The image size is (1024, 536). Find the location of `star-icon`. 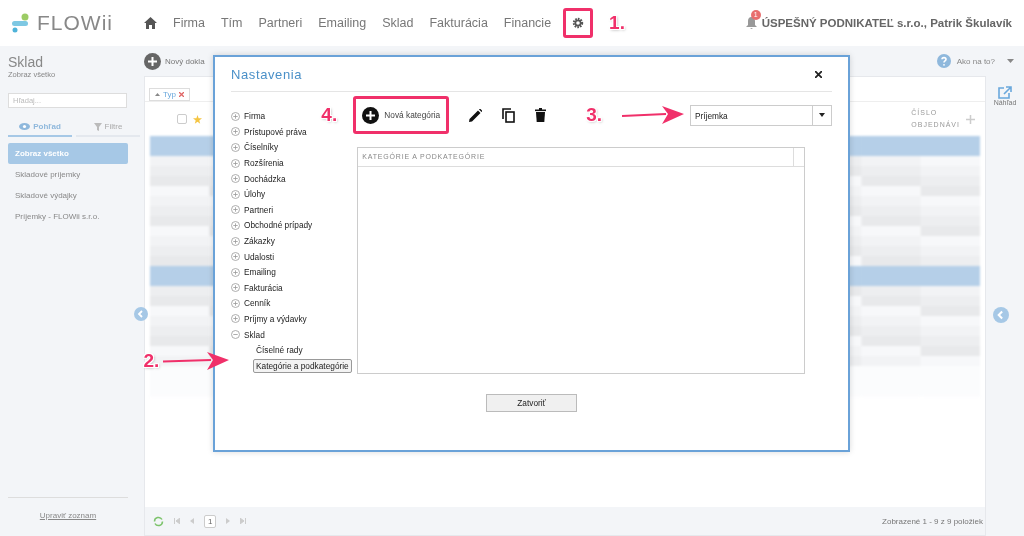

star-icon is located at coordinates (197, 119).